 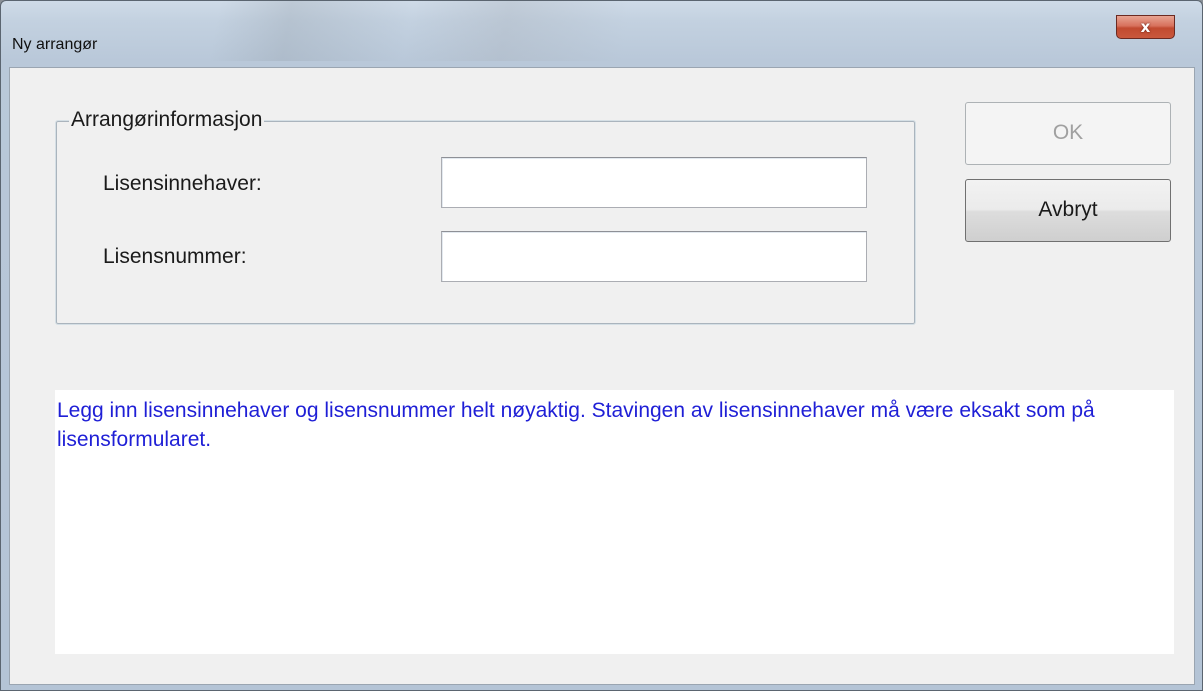 What do you see at coordinates (1068, 210) in the screenshot?
I see `cancel-button: Avbryt` at bounding box center [1068, 210].